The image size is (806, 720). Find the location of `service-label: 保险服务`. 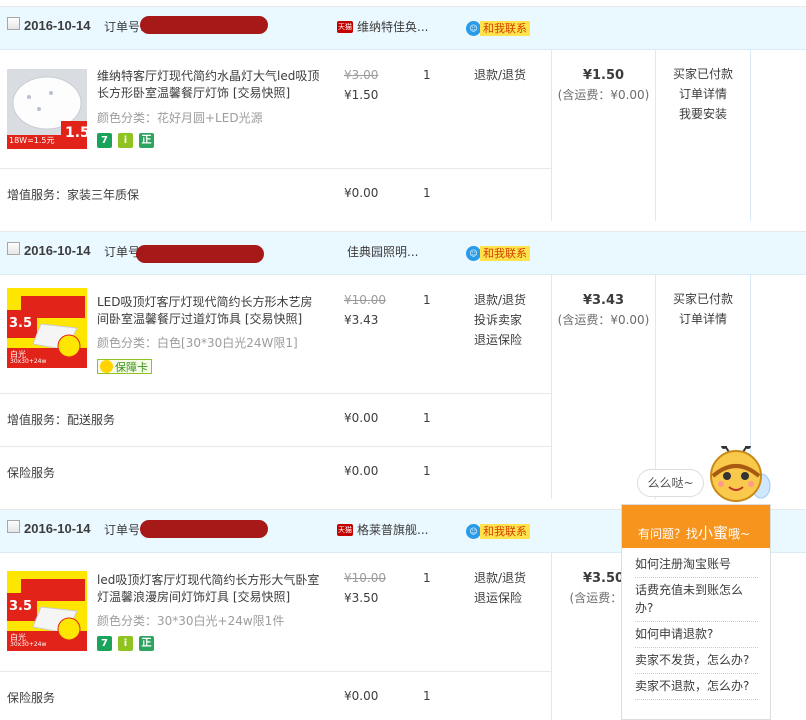

service-label: 保险服务 is located at coordinates (31, 473).